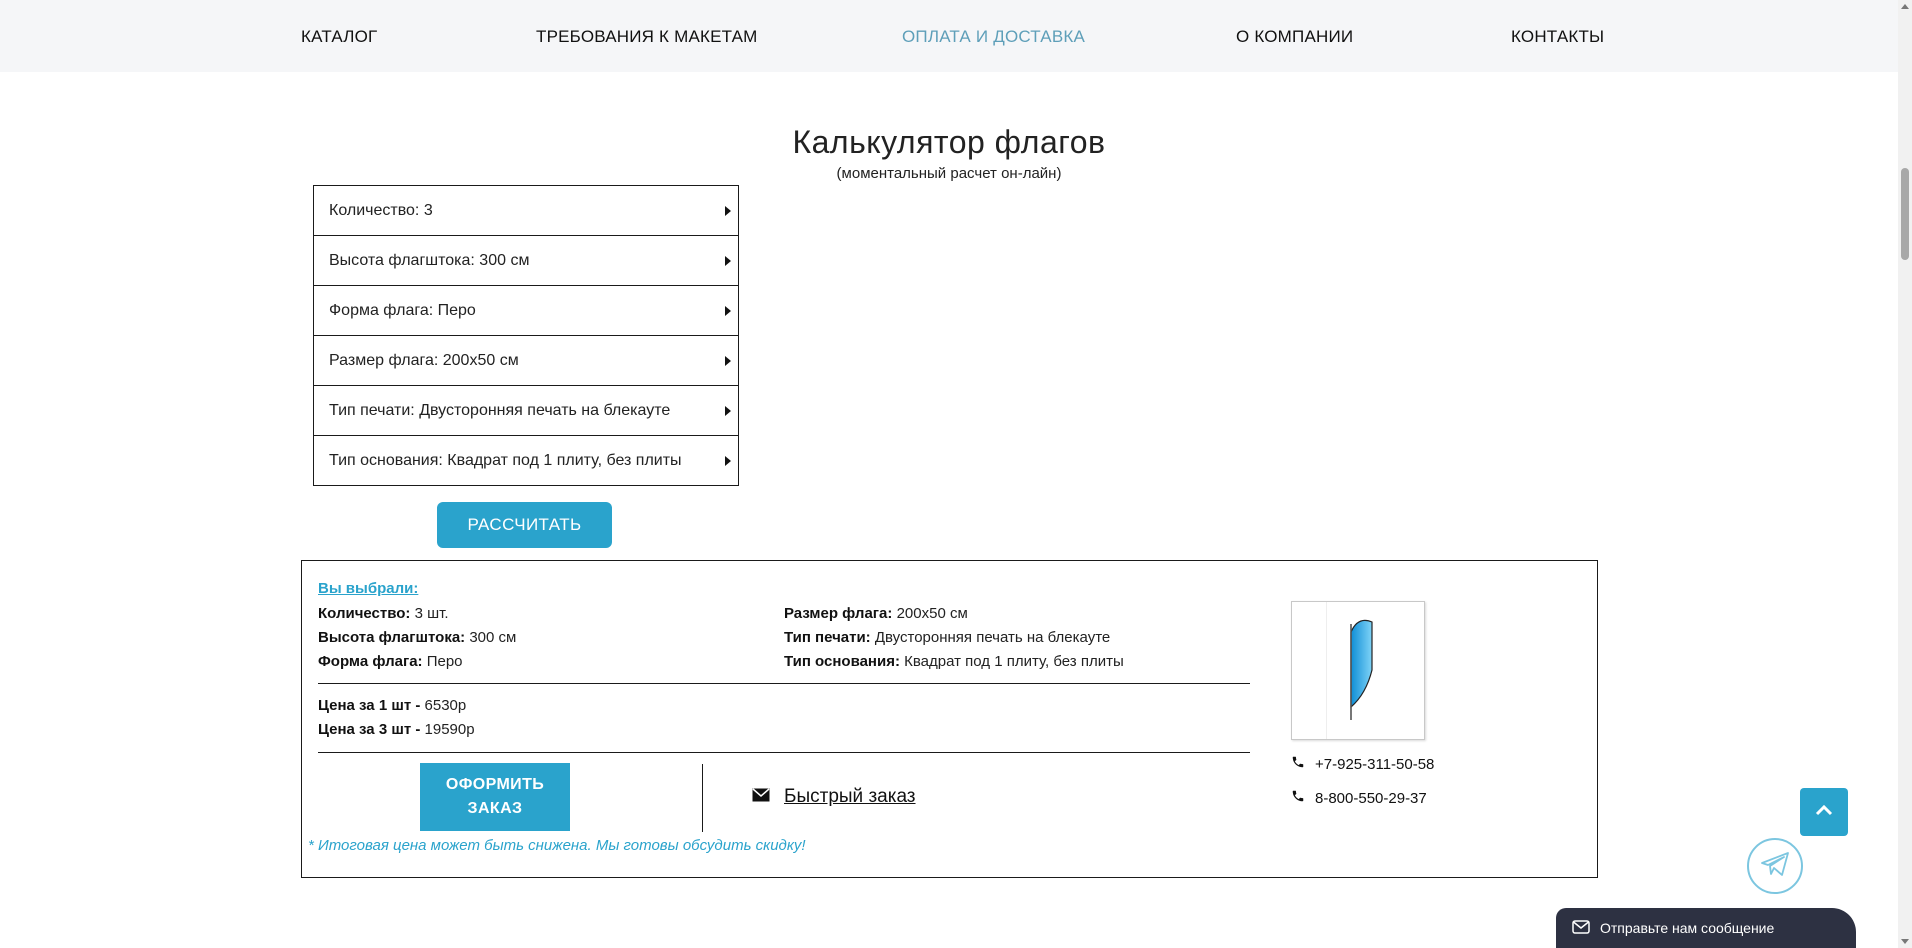 This screenshot has height=948, width=1912. Describe the element at coordinates (429, 260) in the screenshot. I see `option-label: Высота флагштока: 300 см` at that location.